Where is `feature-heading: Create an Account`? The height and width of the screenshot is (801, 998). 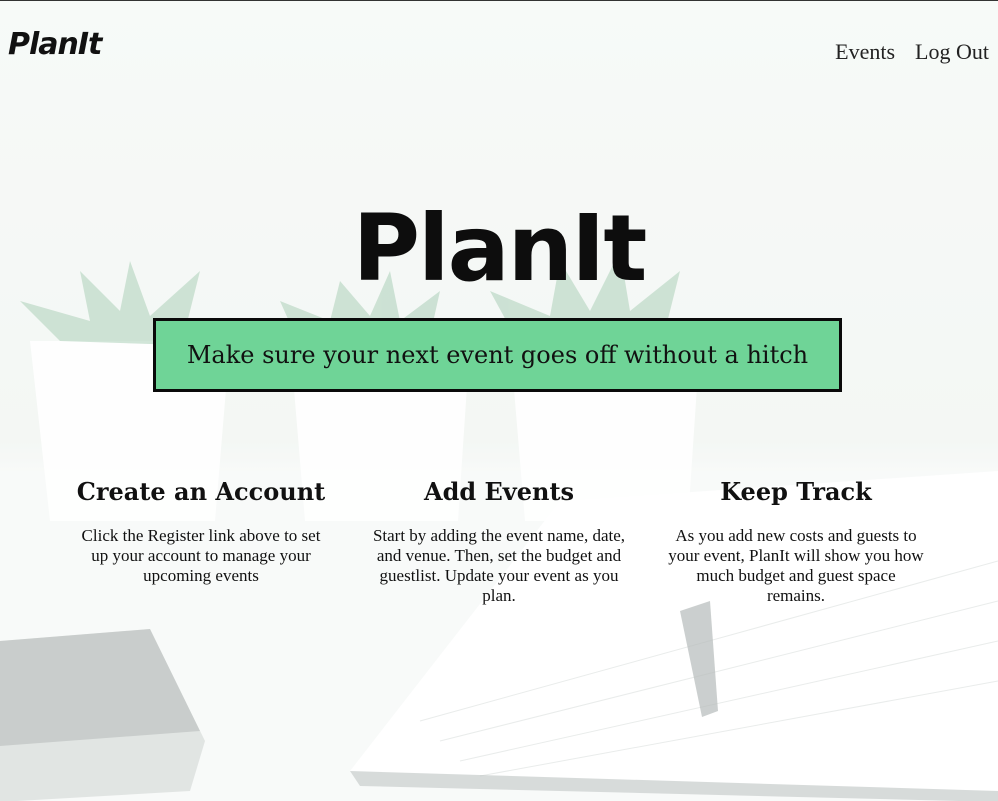
feature-heading: Create an Account is located at coordinates (201, 491).